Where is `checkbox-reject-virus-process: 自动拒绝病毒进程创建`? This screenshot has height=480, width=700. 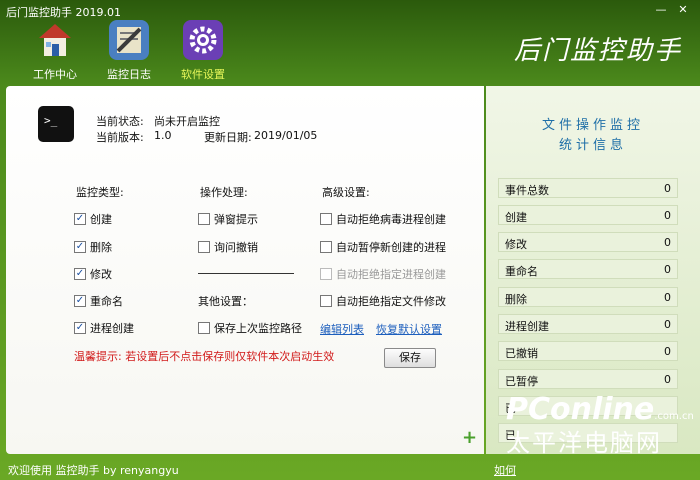
checkbox-reject-virus-process: 自动拒绝病毒进程创建 is located at coordinates (383, 219).